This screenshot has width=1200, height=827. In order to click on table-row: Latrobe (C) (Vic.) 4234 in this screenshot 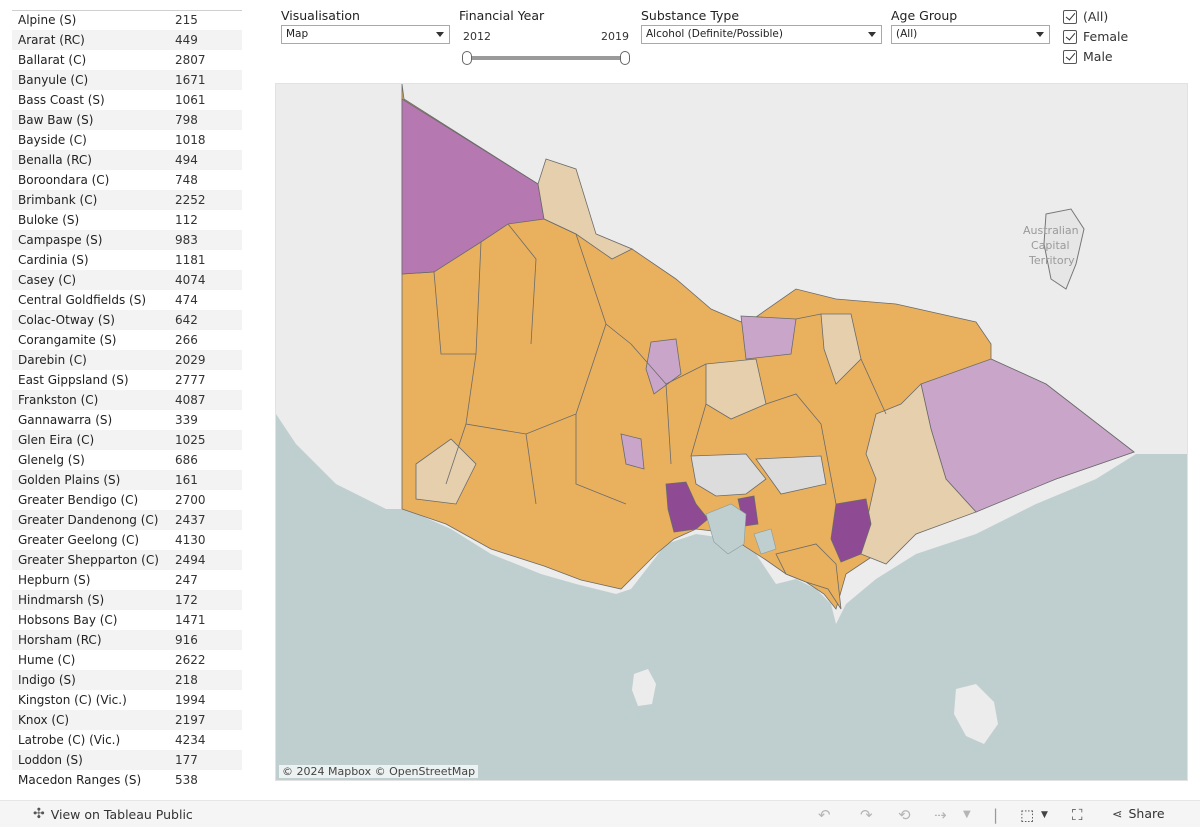, I will do `click(127, 740)`.